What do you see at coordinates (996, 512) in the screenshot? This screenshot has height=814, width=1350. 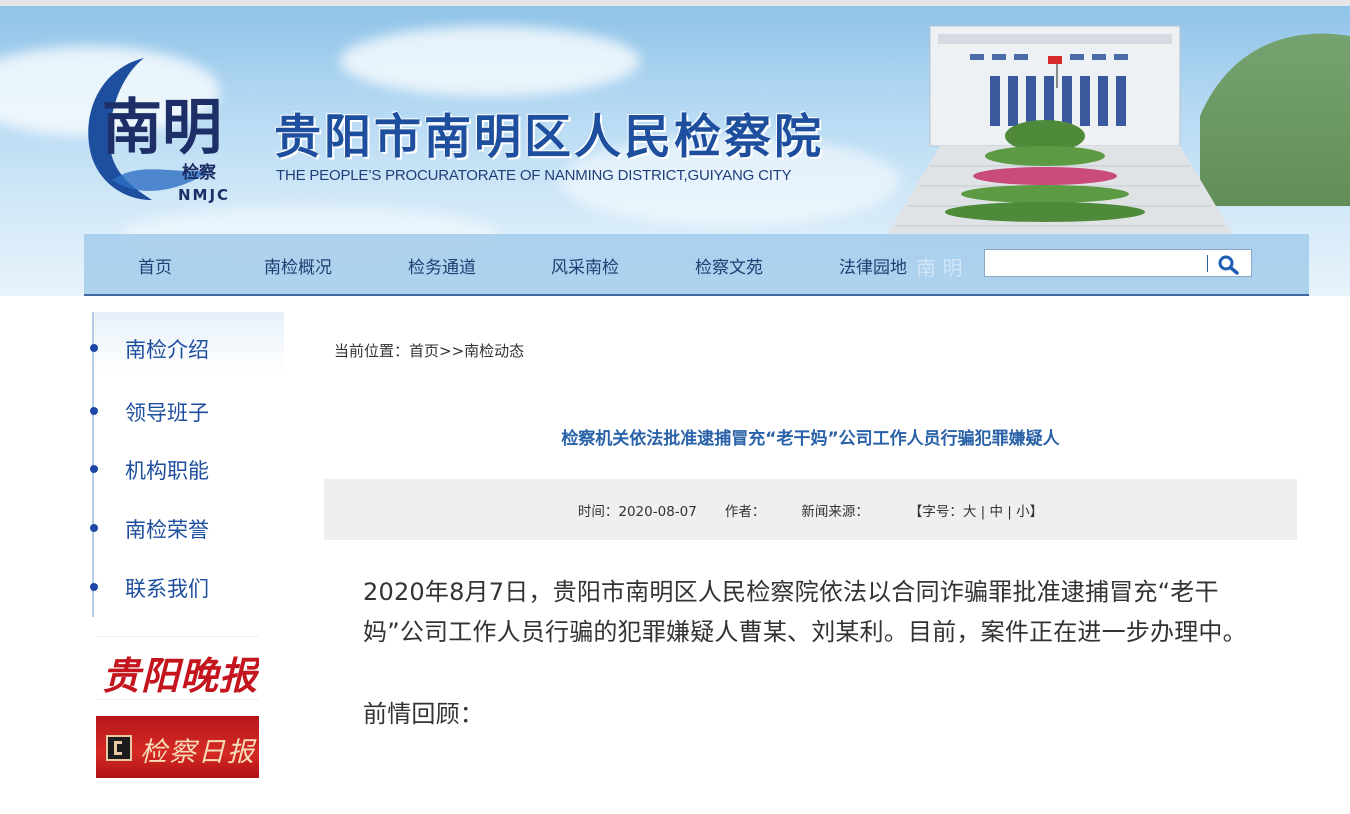 I see `fontsize-medium-link: 中` at bounding box center [996, 512].